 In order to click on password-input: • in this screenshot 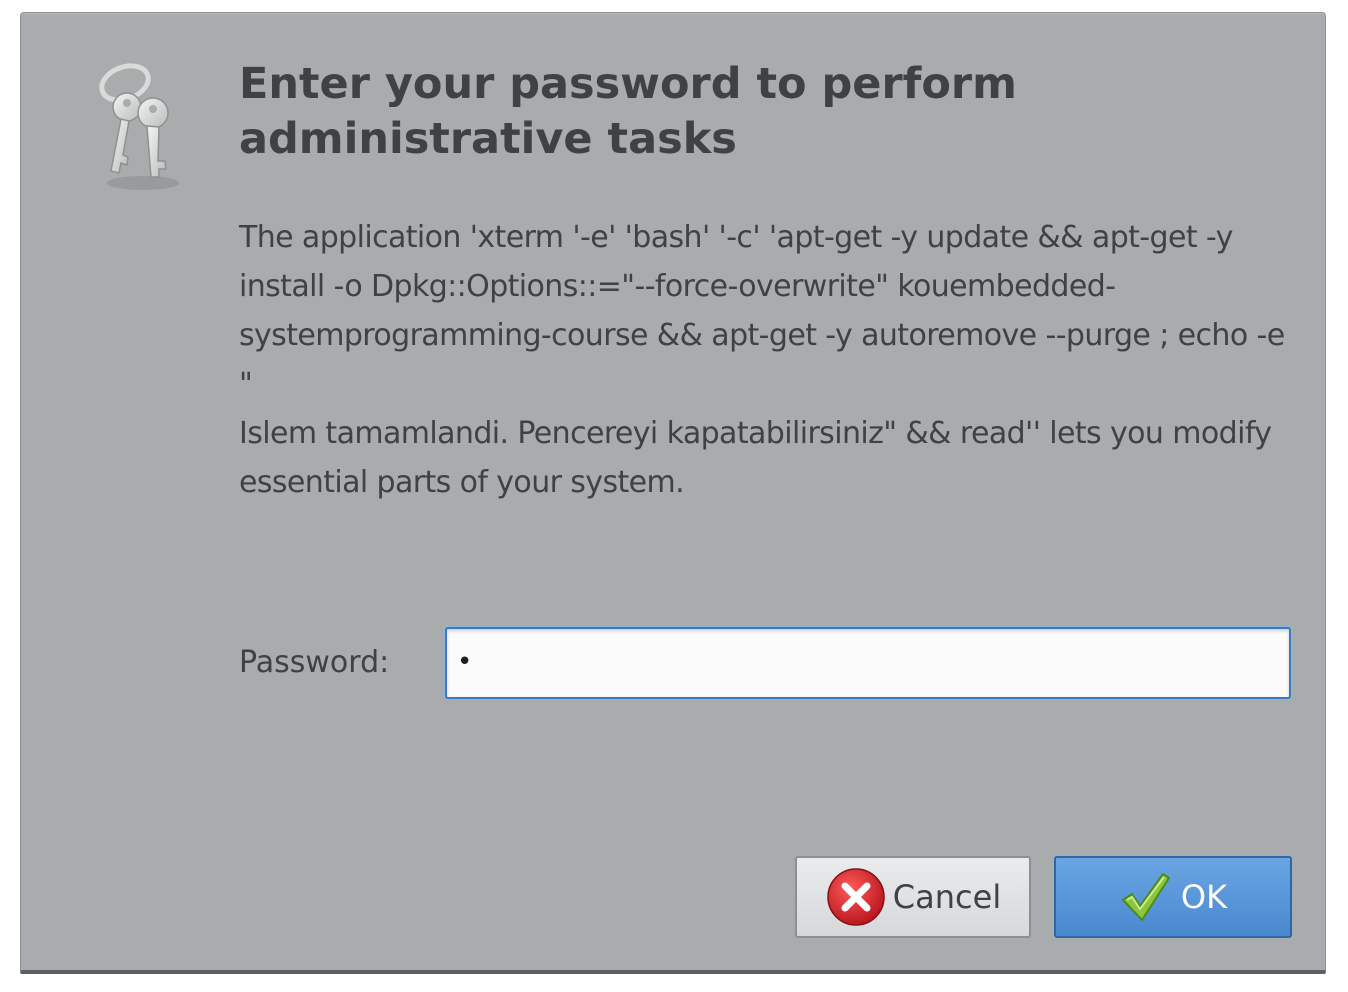, I will do `click(868, 663)`.